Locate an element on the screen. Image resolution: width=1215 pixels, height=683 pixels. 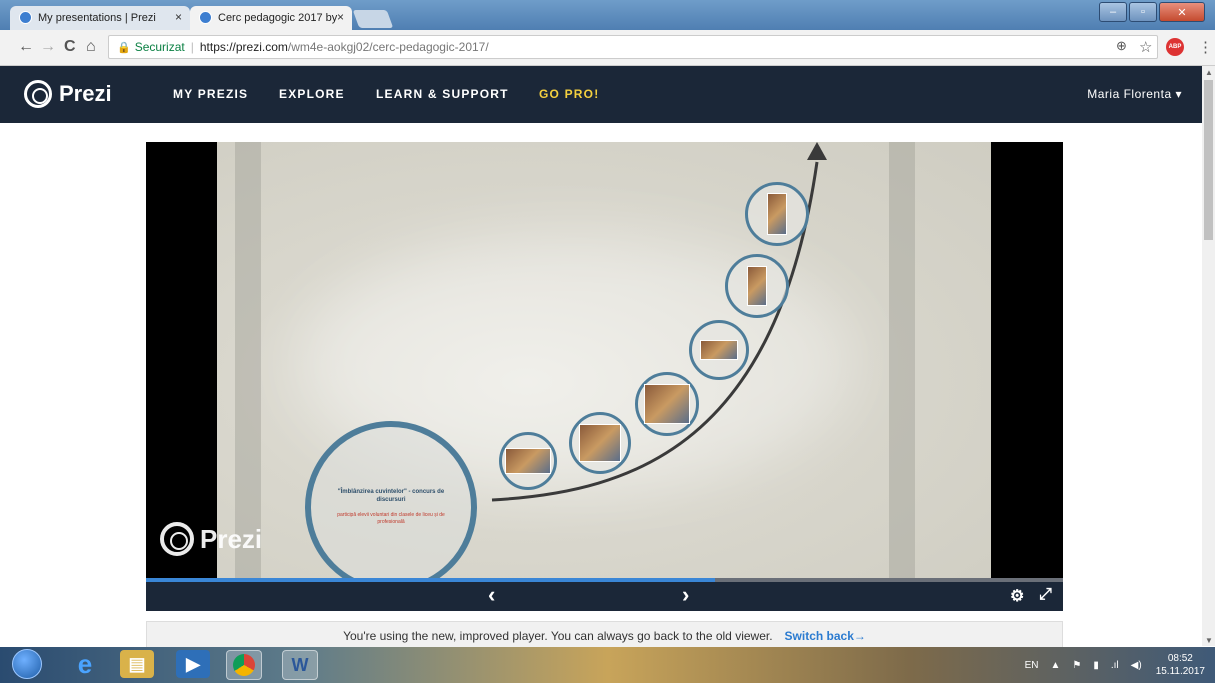
adblock-icon: ABP is located at coordinates (1175, 47).